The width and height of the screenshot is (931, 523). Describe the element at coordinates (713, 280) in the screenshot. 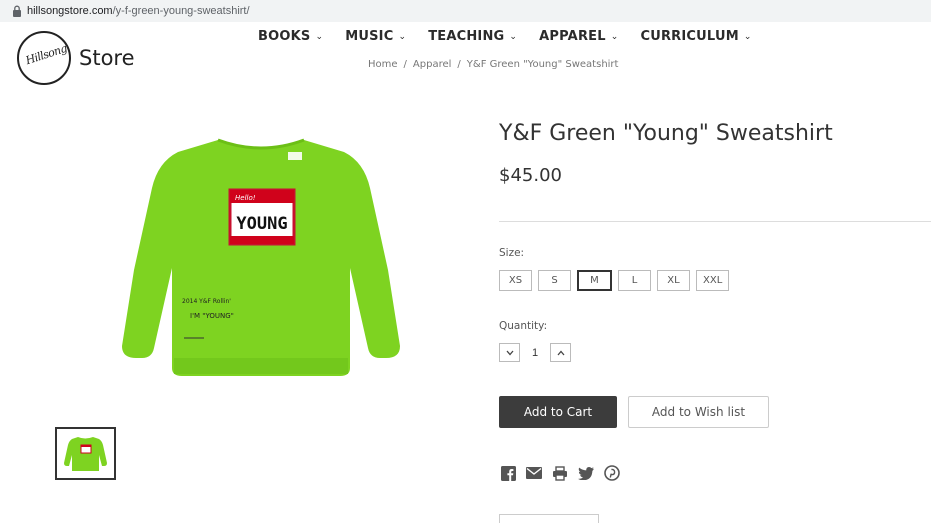

I see `size-option-xxl: XXL` at that location.